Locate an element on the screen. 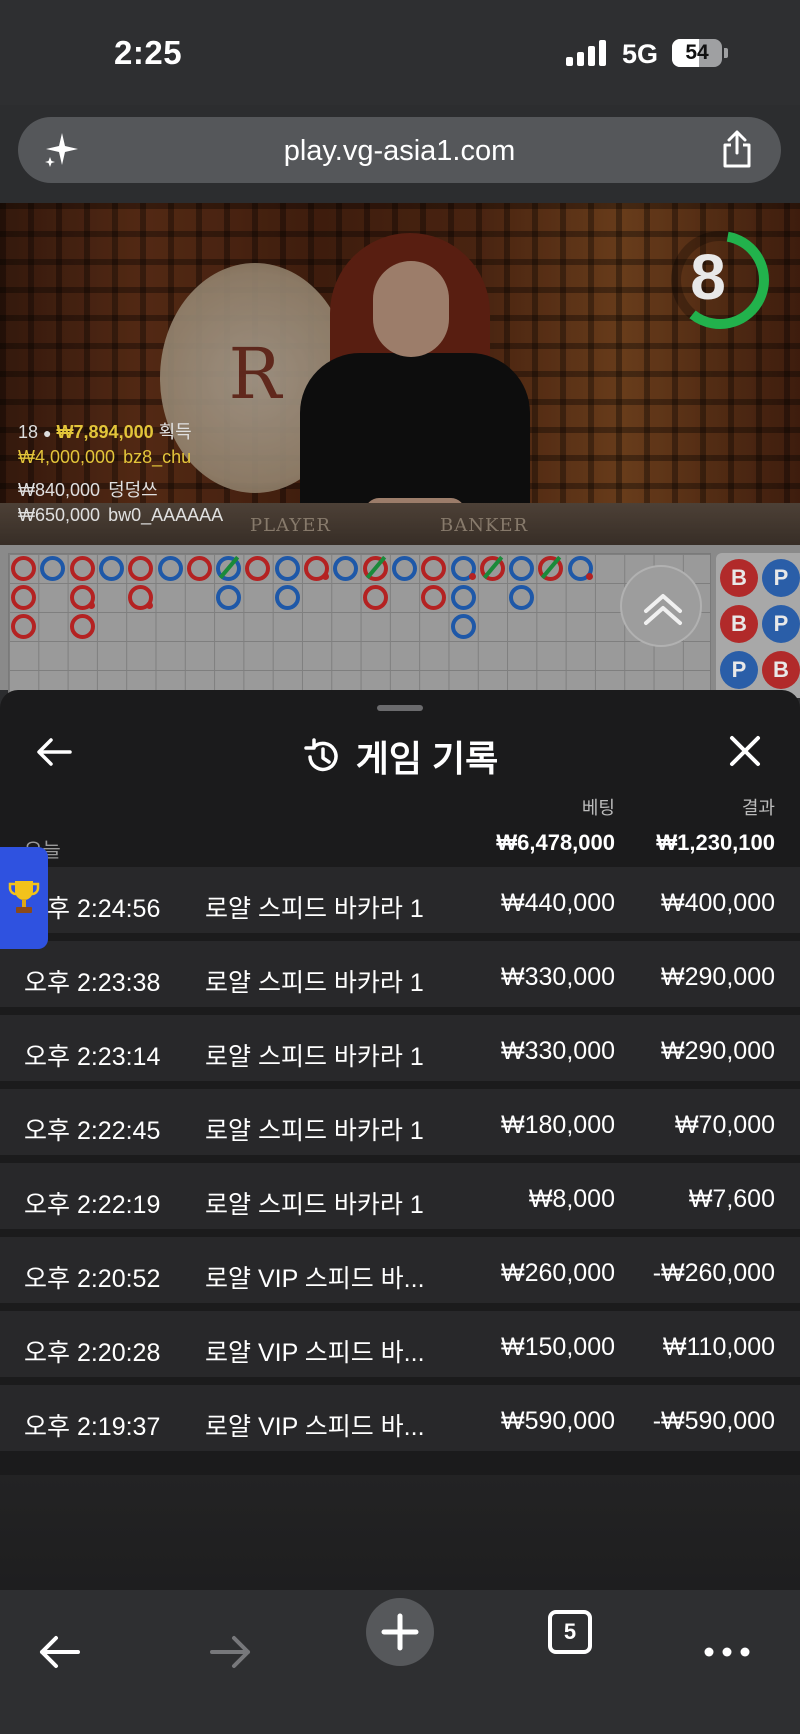  history-row: 오후 2:22:45 로얄 스피드 바카라 1 ₩180,000 ₩70,000 is located at coordinates (400, 1126).